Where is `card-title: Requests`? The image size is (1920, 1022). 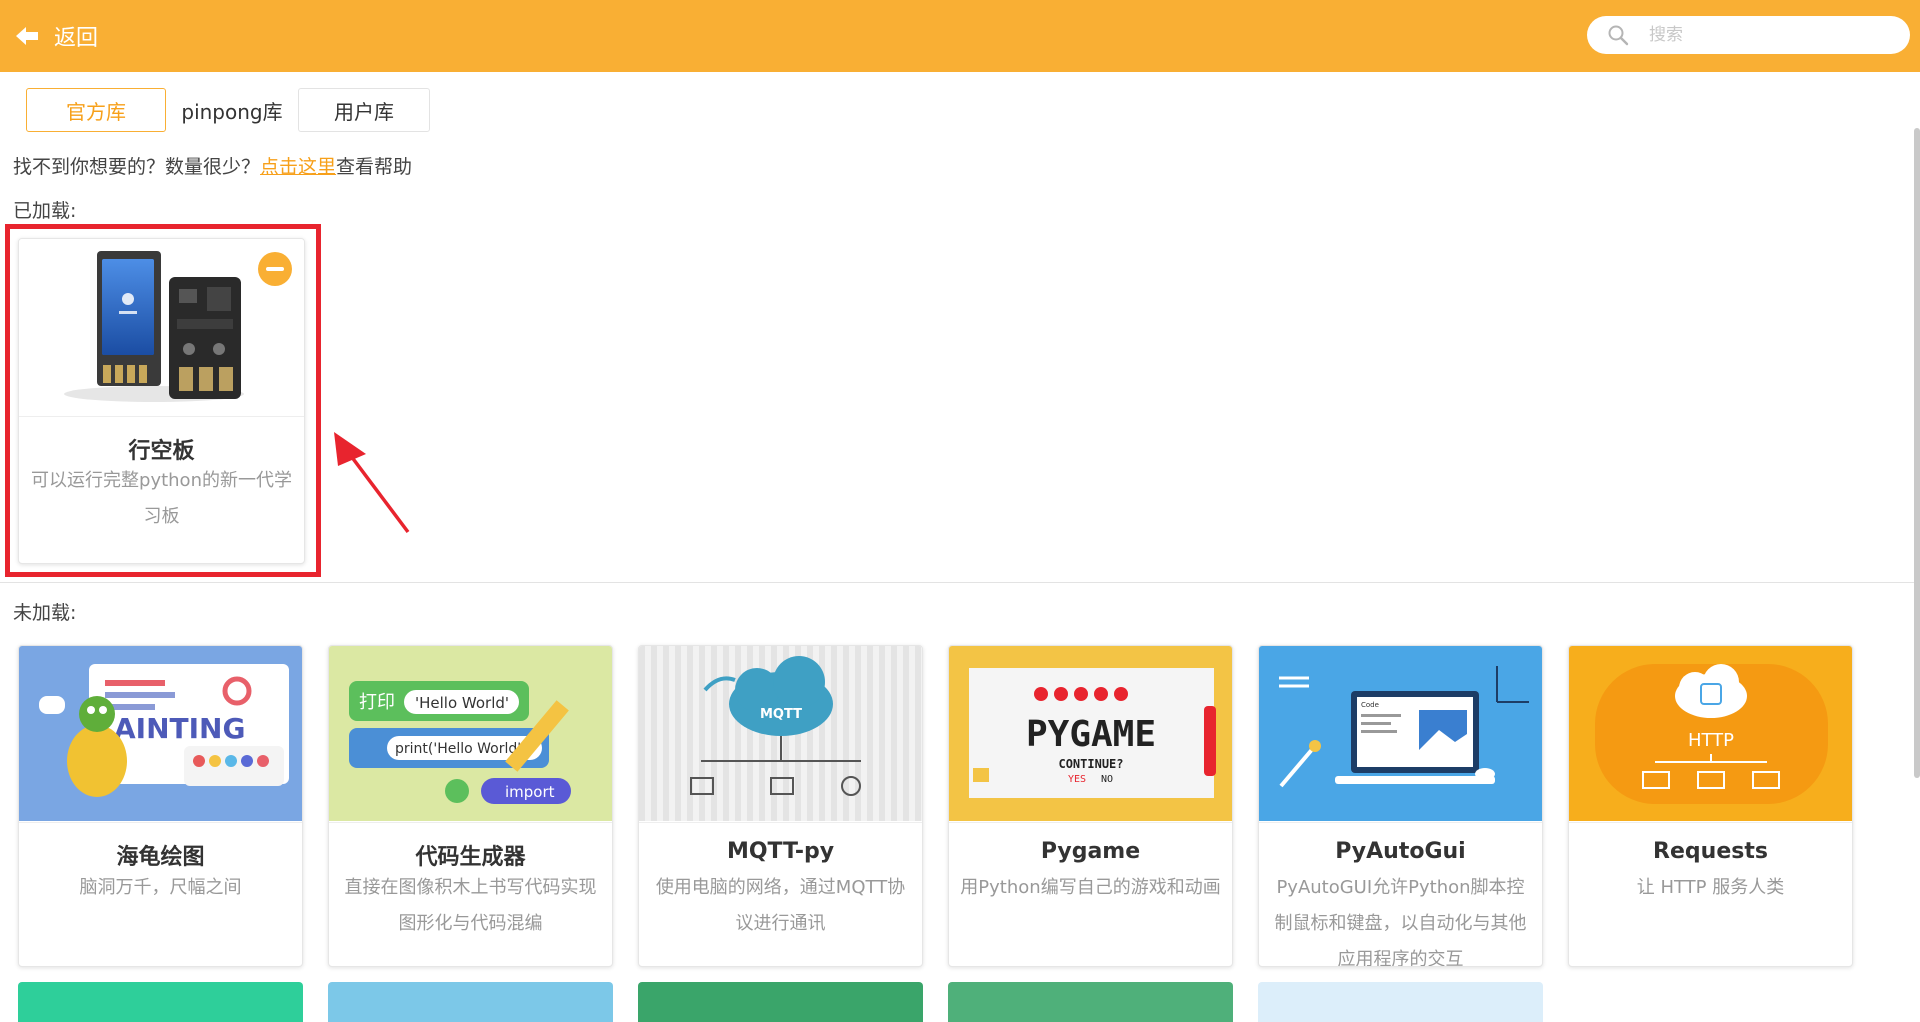
card-title: Requests is located at coordinates (1710, 851).